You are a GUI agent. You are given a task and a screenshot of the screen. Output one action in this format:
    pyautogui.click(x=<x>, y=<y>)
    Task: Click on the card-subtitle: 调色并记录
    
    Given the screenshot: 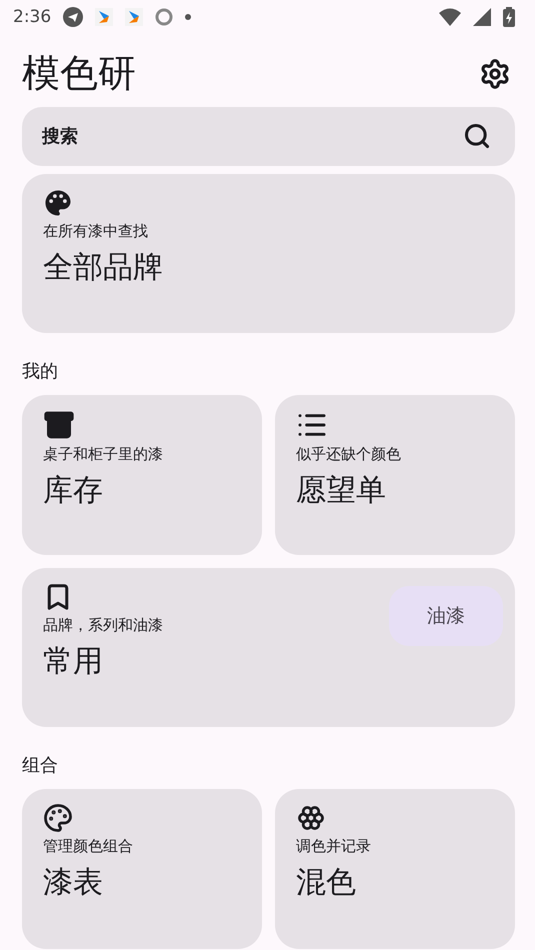 What is the action you would take?
    pyautogui.click(x=333, y=846)
    